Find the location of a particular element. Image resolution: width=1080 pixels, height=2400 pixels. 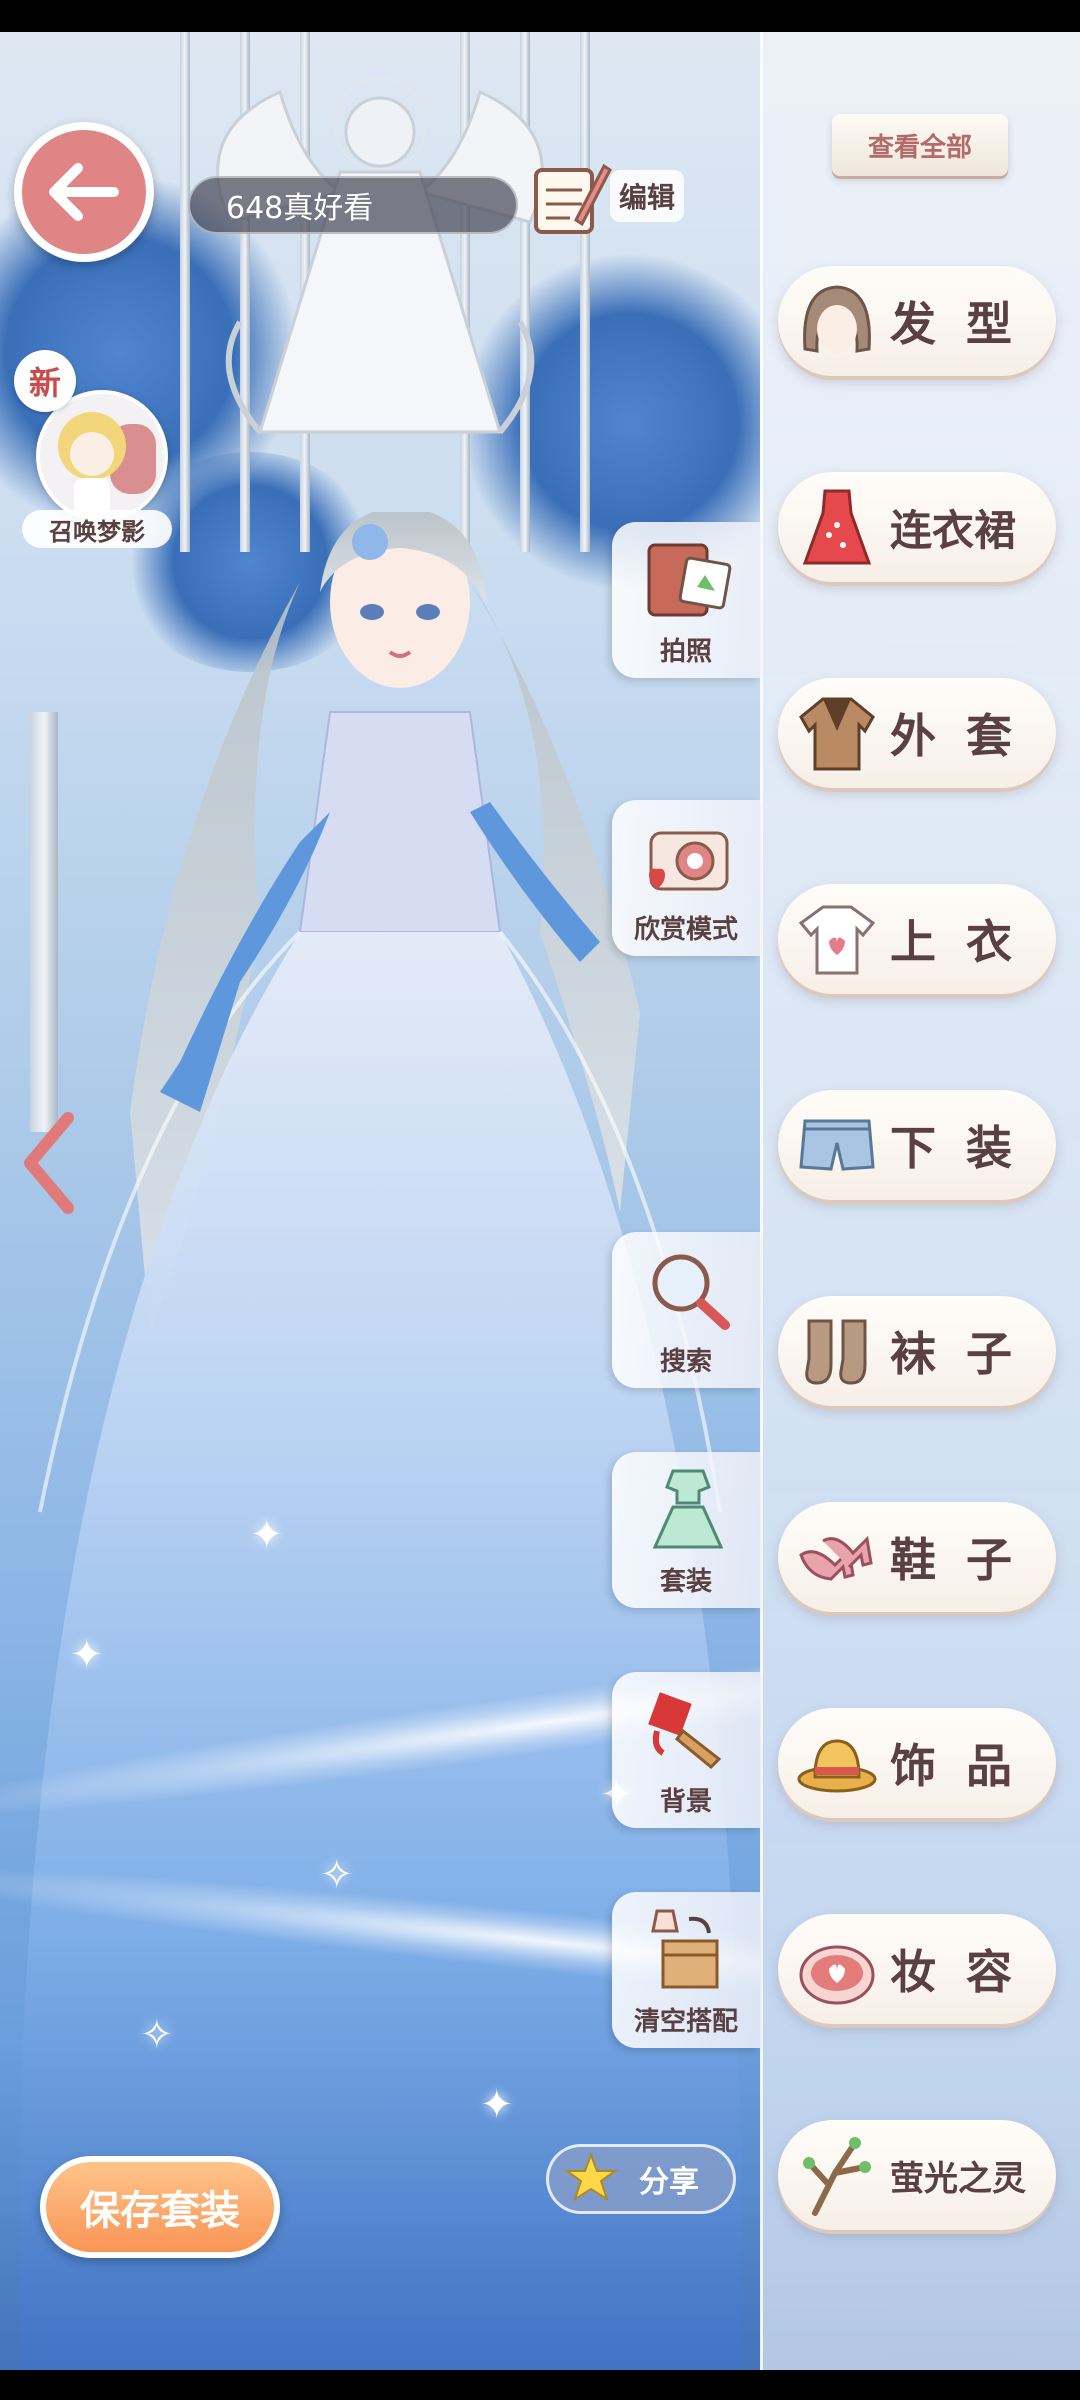

photo-label: 拍照 is located at coordinates (685, 652).